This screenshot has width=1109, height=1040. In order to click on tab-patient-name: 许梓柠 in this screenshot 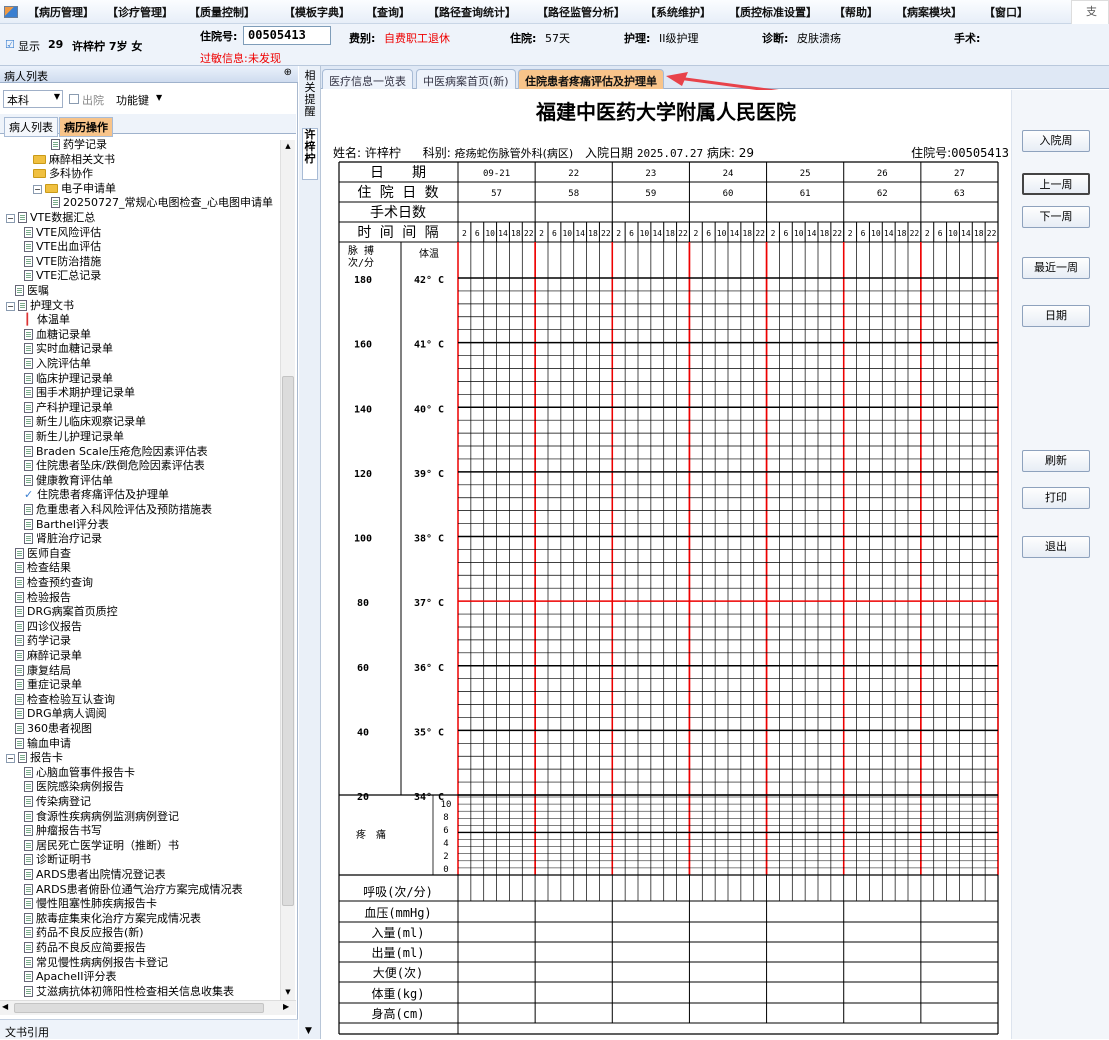, I will do `click(310, 154)`.